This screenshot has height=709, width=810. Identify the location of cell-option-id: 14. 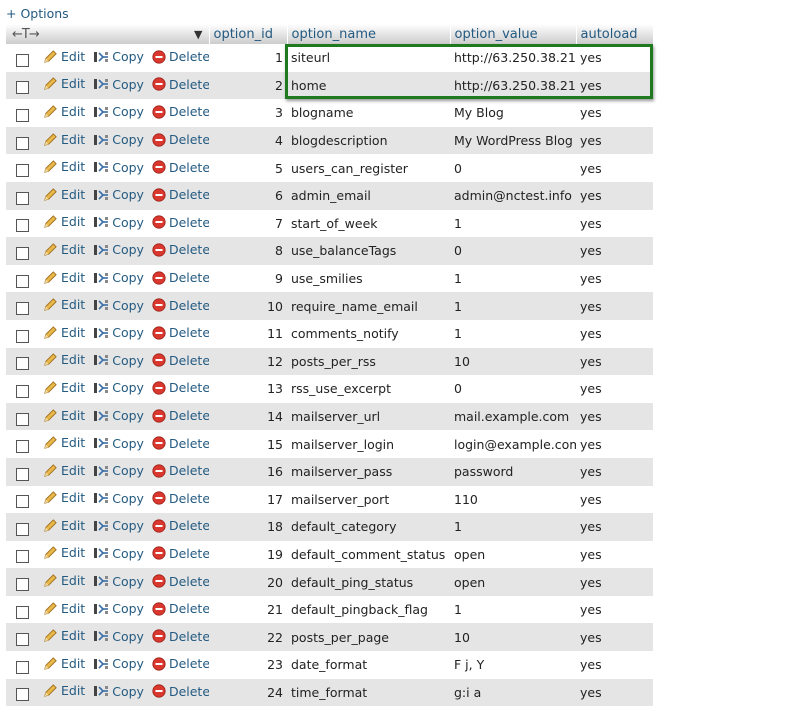
(248, 416).